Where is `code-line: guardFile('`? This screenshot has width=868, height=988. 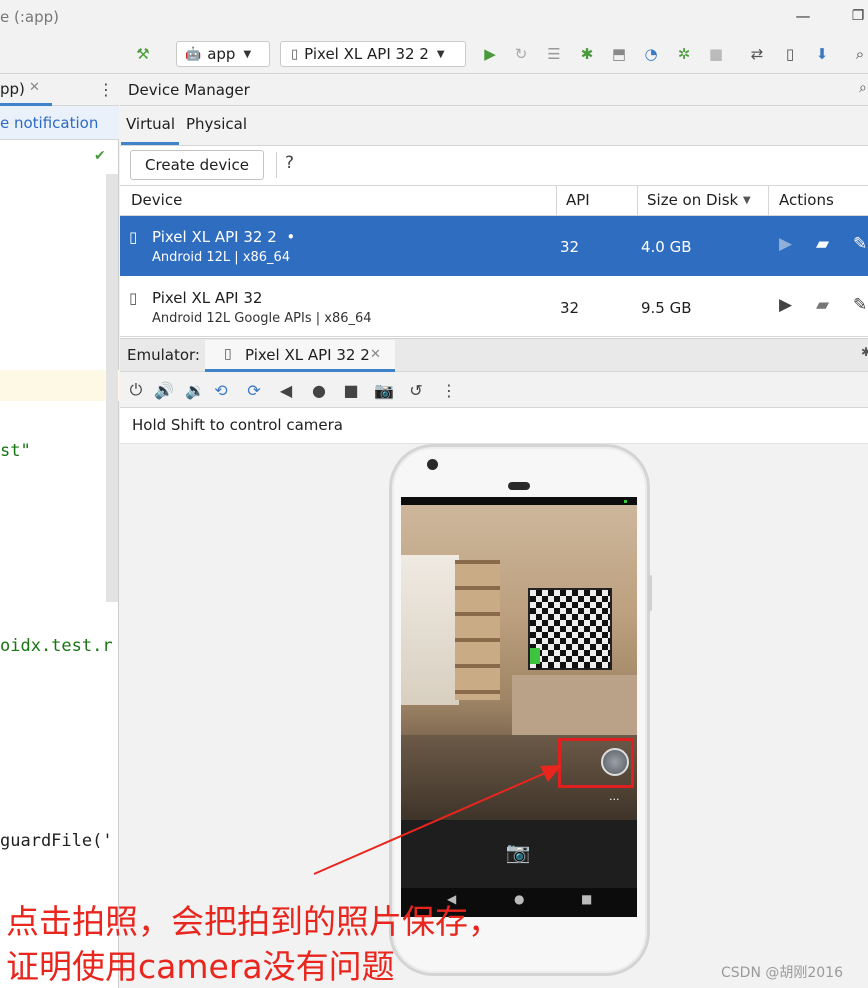
code-line: guardFile(' is located at coordinates (56, 841).